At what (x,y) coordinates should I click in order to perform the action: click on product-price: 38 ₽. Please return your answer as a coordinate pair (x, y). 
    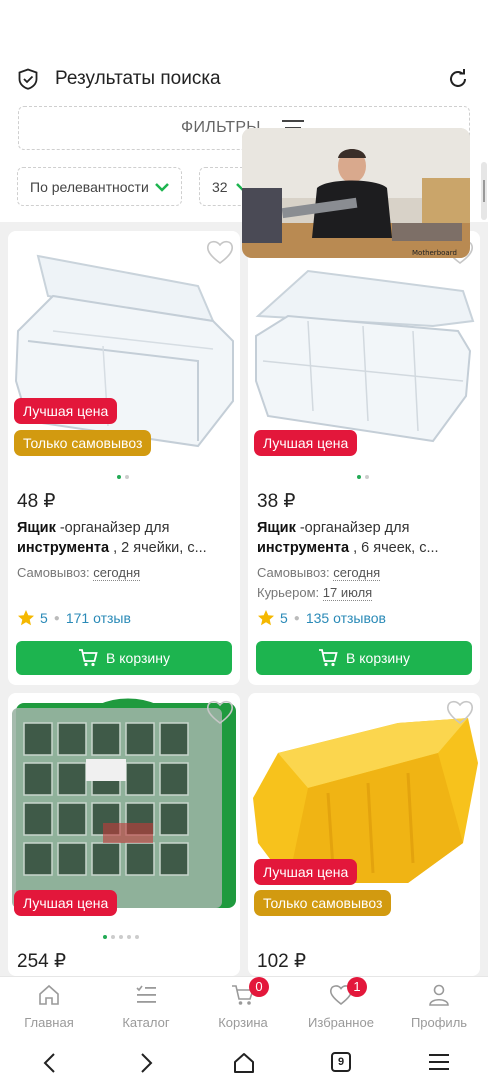
    Looking at the image, I should click on (276, 501).